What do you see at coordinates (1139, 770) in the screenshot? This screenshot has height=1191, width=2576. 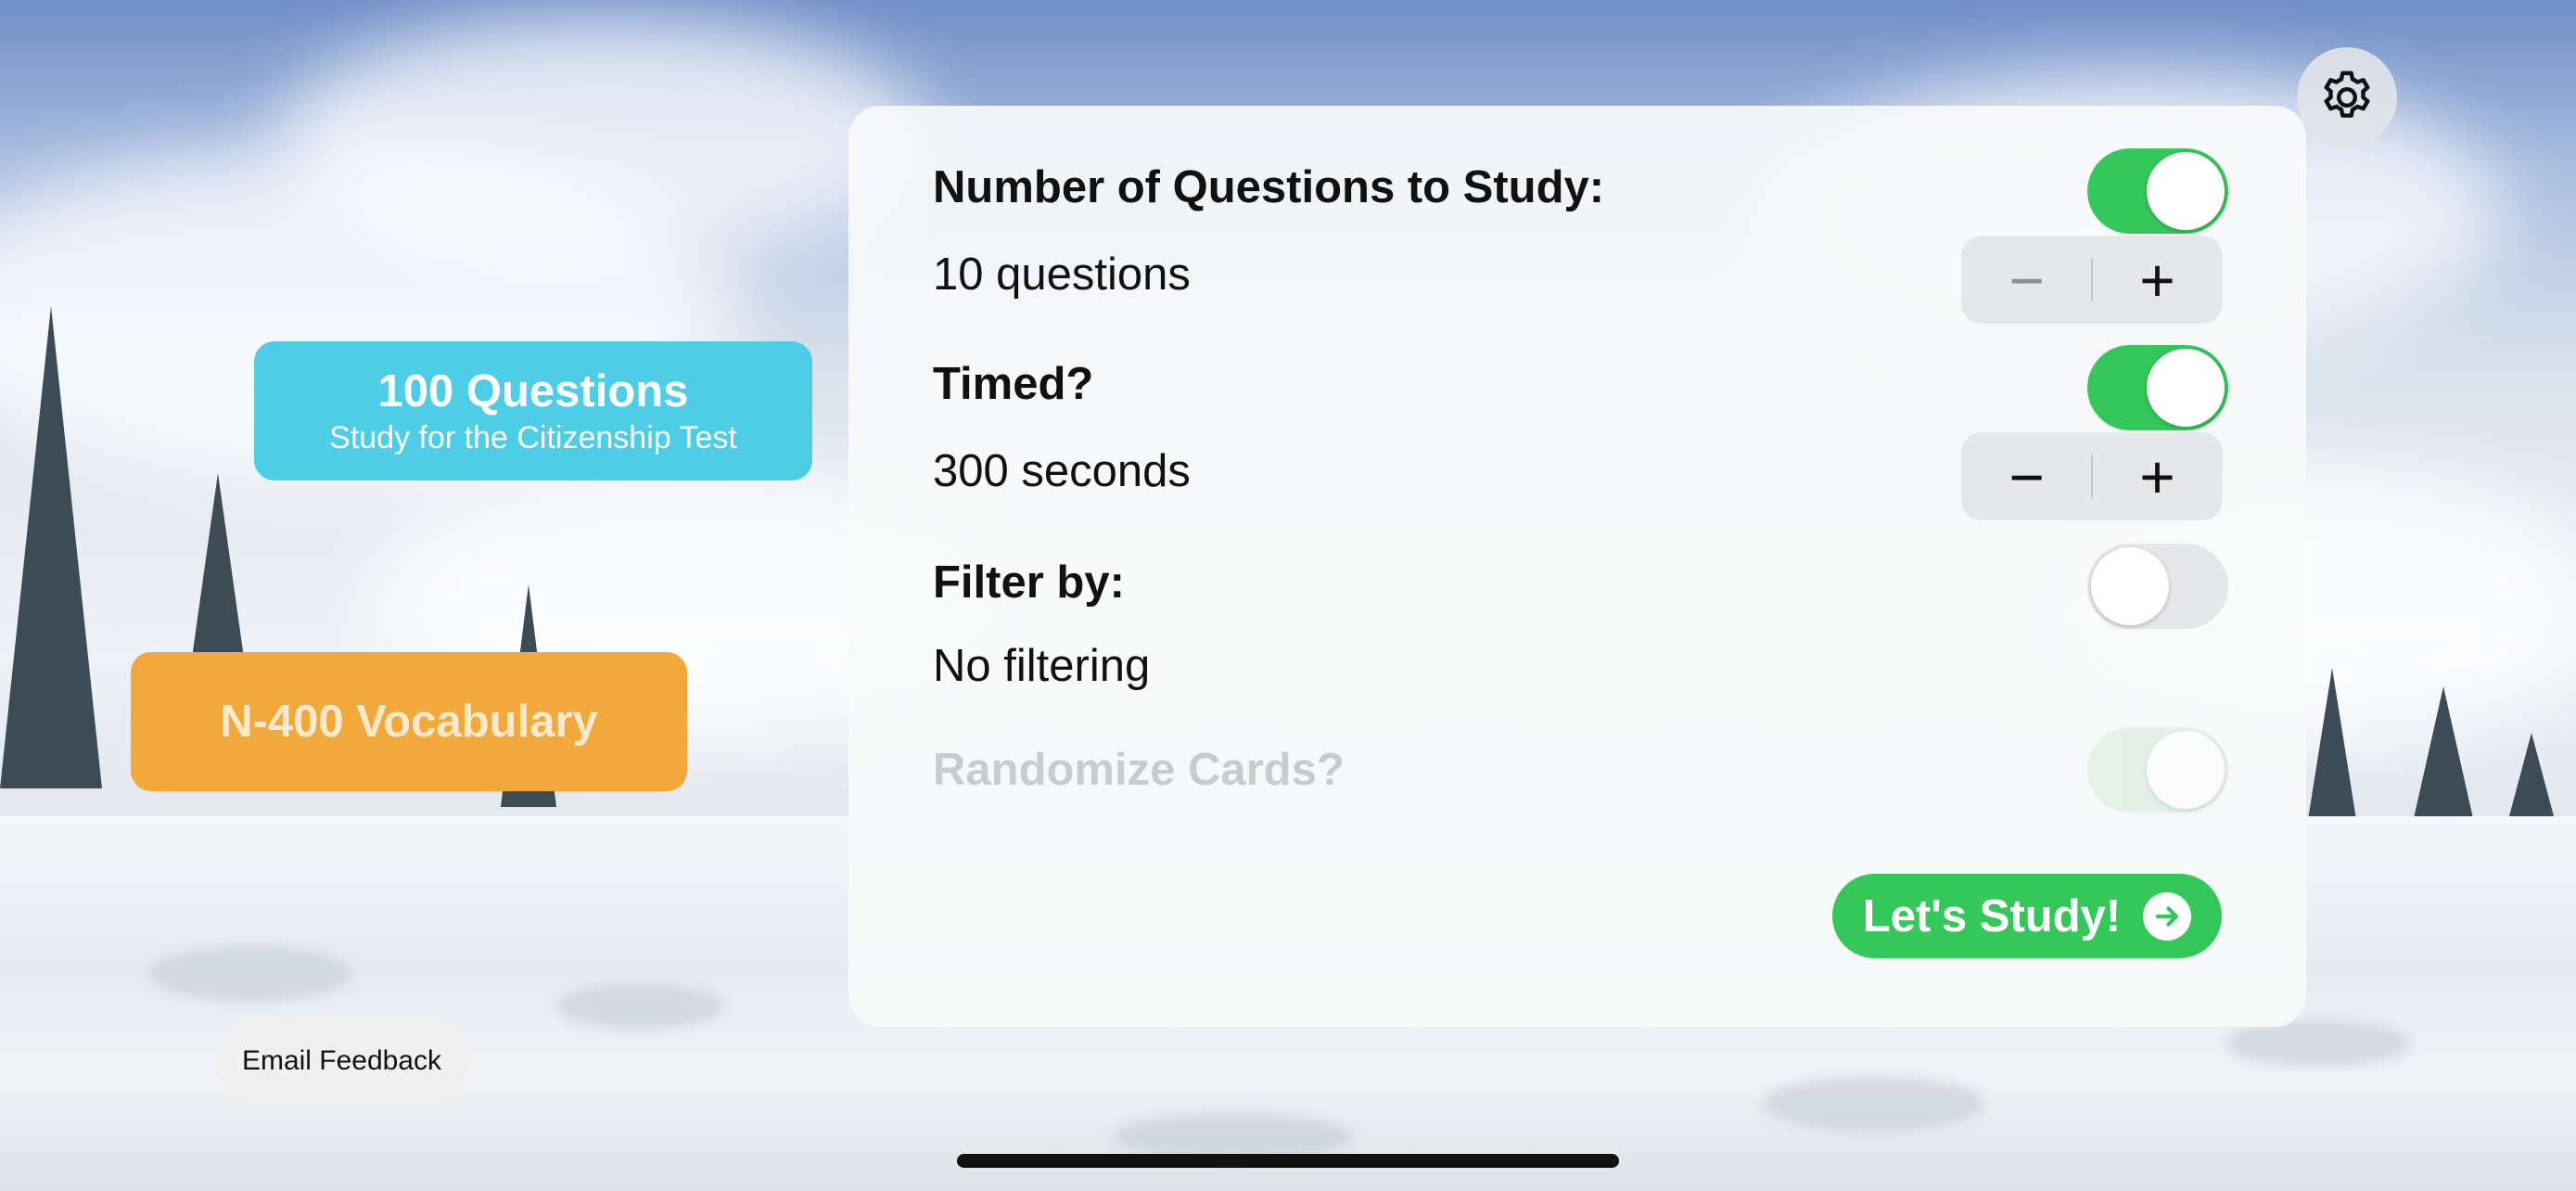 I see `randomize-cards-label: Randomize Cards?` at bounding box center [1139, 770].